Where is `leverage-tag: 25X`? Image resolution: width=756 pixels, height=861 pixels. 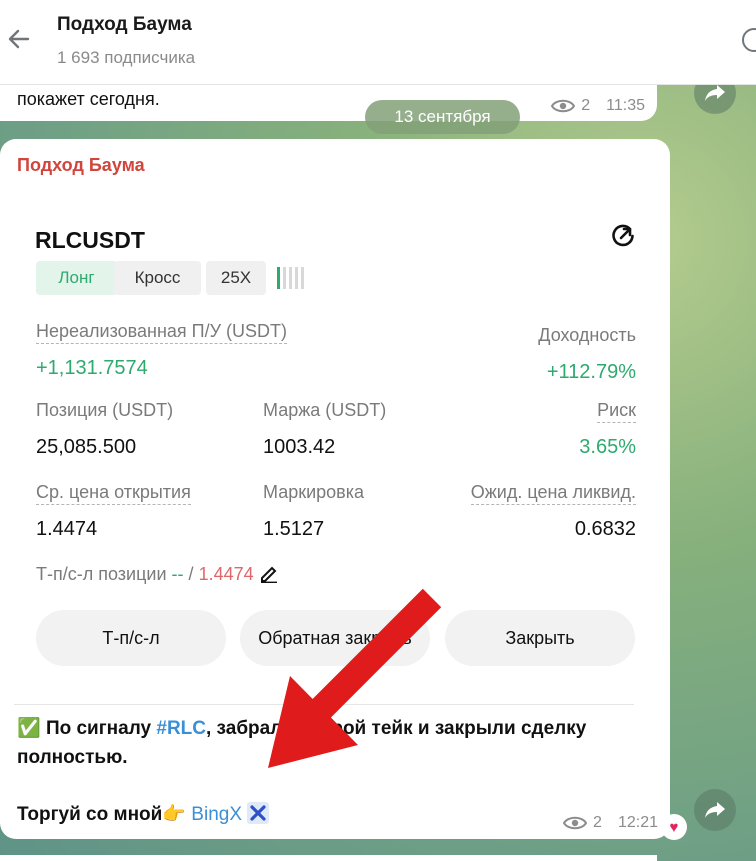 leverage-tag: 25X is located at coordinates (236, 278).